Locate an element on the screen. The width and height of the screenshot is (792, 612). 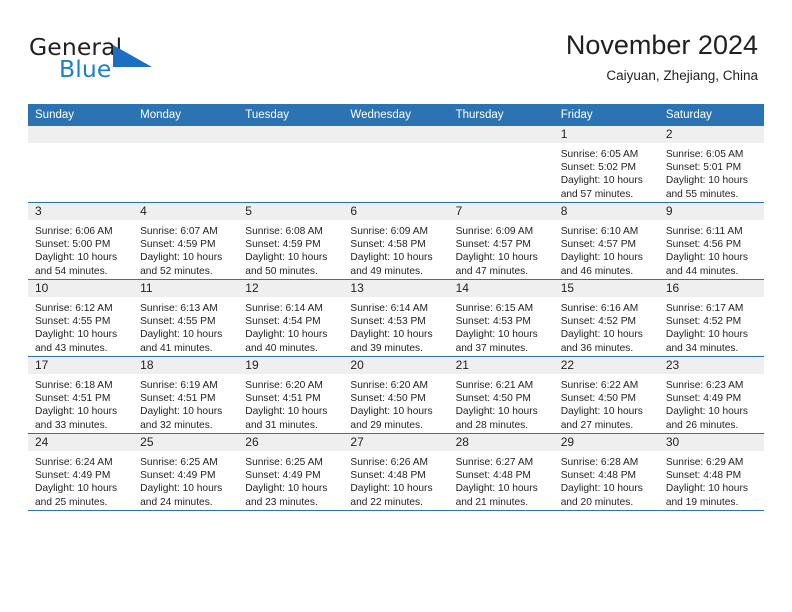
daylight-text-line2: and 29 minutes. is located at coordinates (386, 425).